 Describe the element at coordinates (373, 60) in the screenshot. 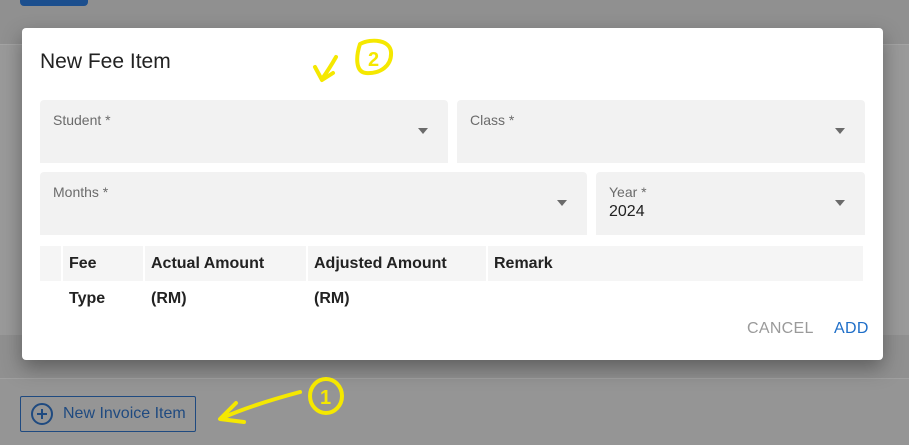

I see `annotation-marker-2: 2` at that location.